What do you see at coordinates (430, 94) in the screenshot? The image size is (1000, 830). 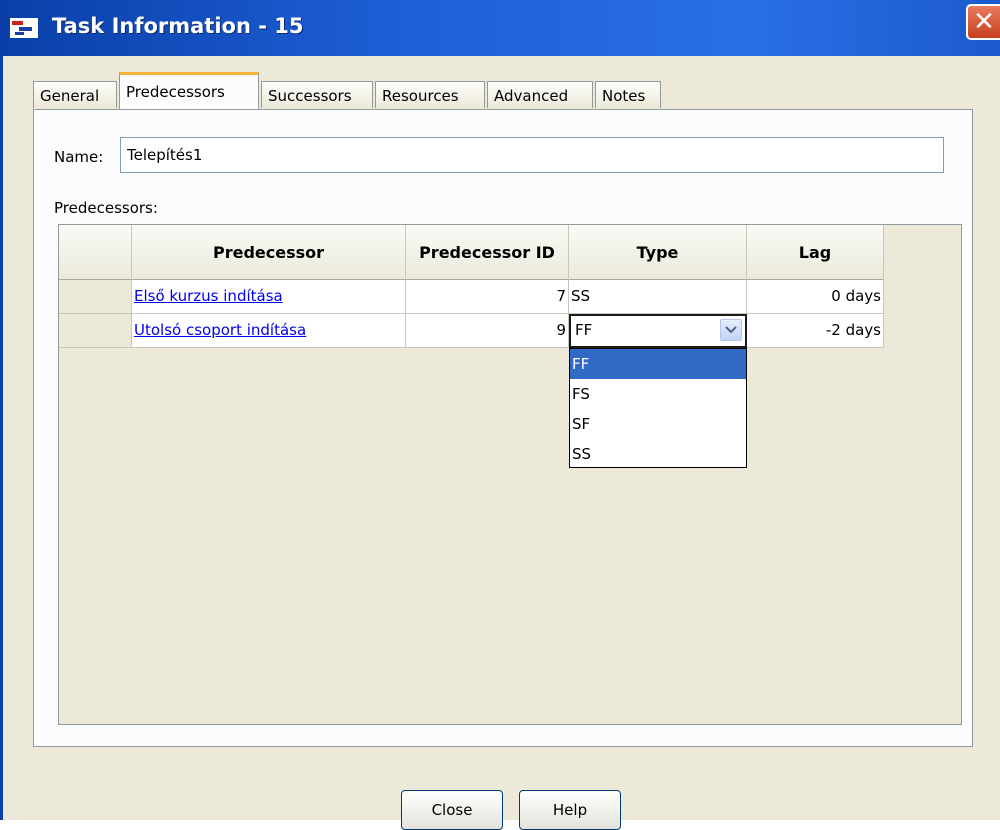 I see `tab-resources: Resources` at bounding box center [430, 94].